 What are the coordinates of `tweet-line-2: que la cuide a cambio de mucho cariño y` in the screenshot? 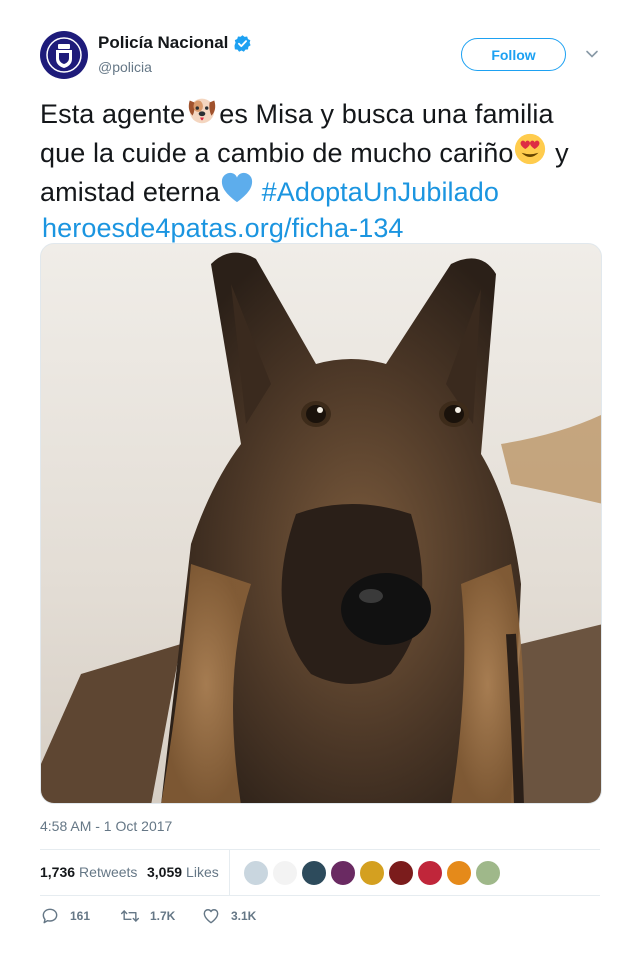 It's located at (320, 151).